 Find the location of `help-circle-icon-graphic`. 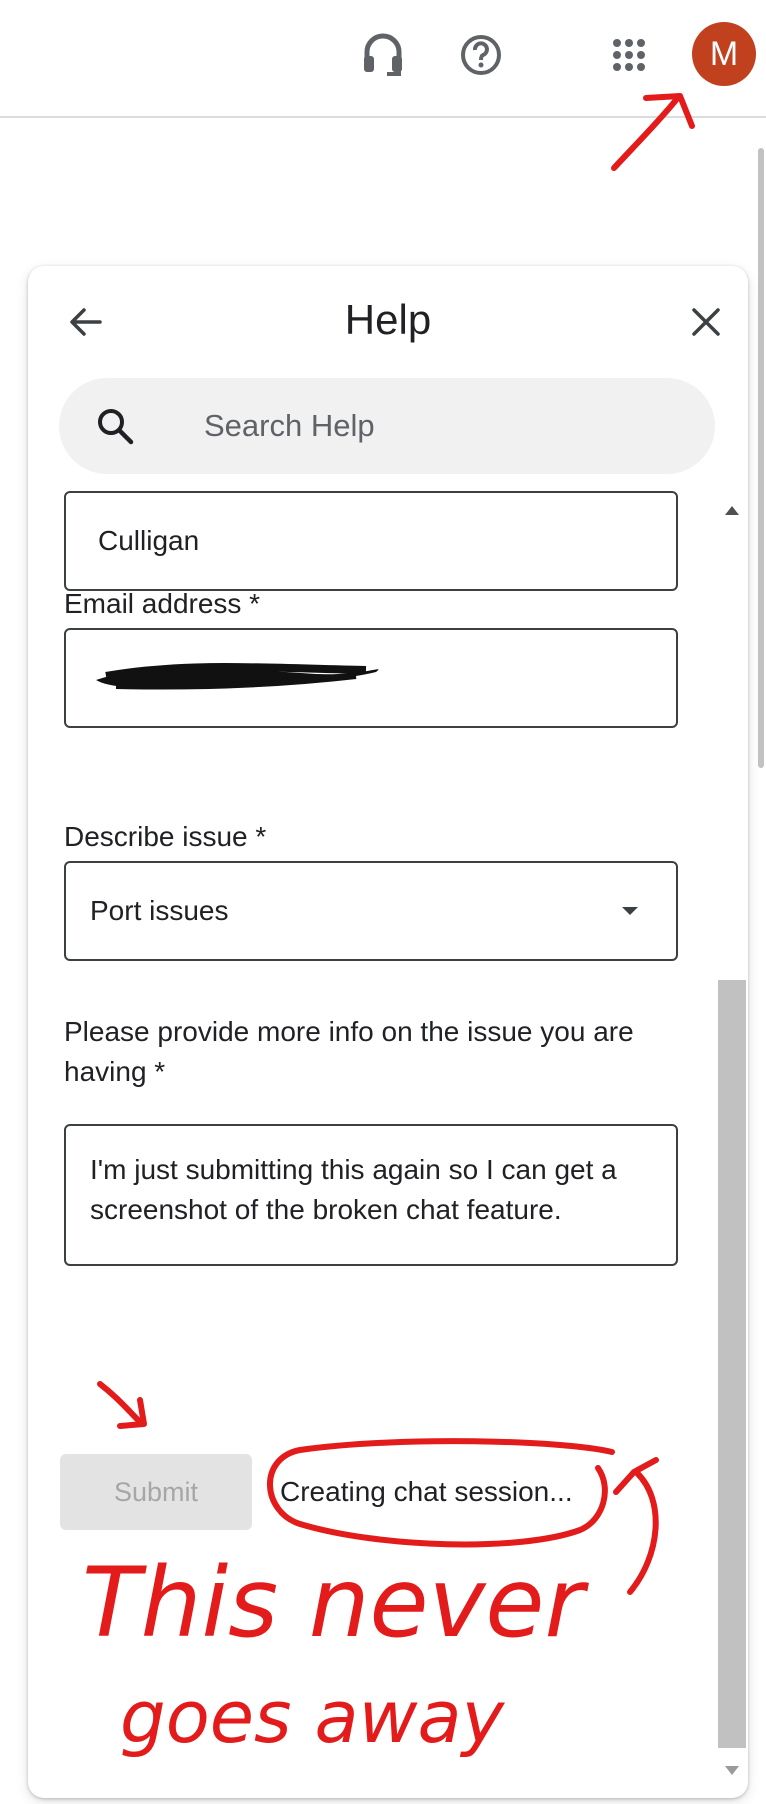

help-circle-icon-graphic is located at coordinates (481, 55).